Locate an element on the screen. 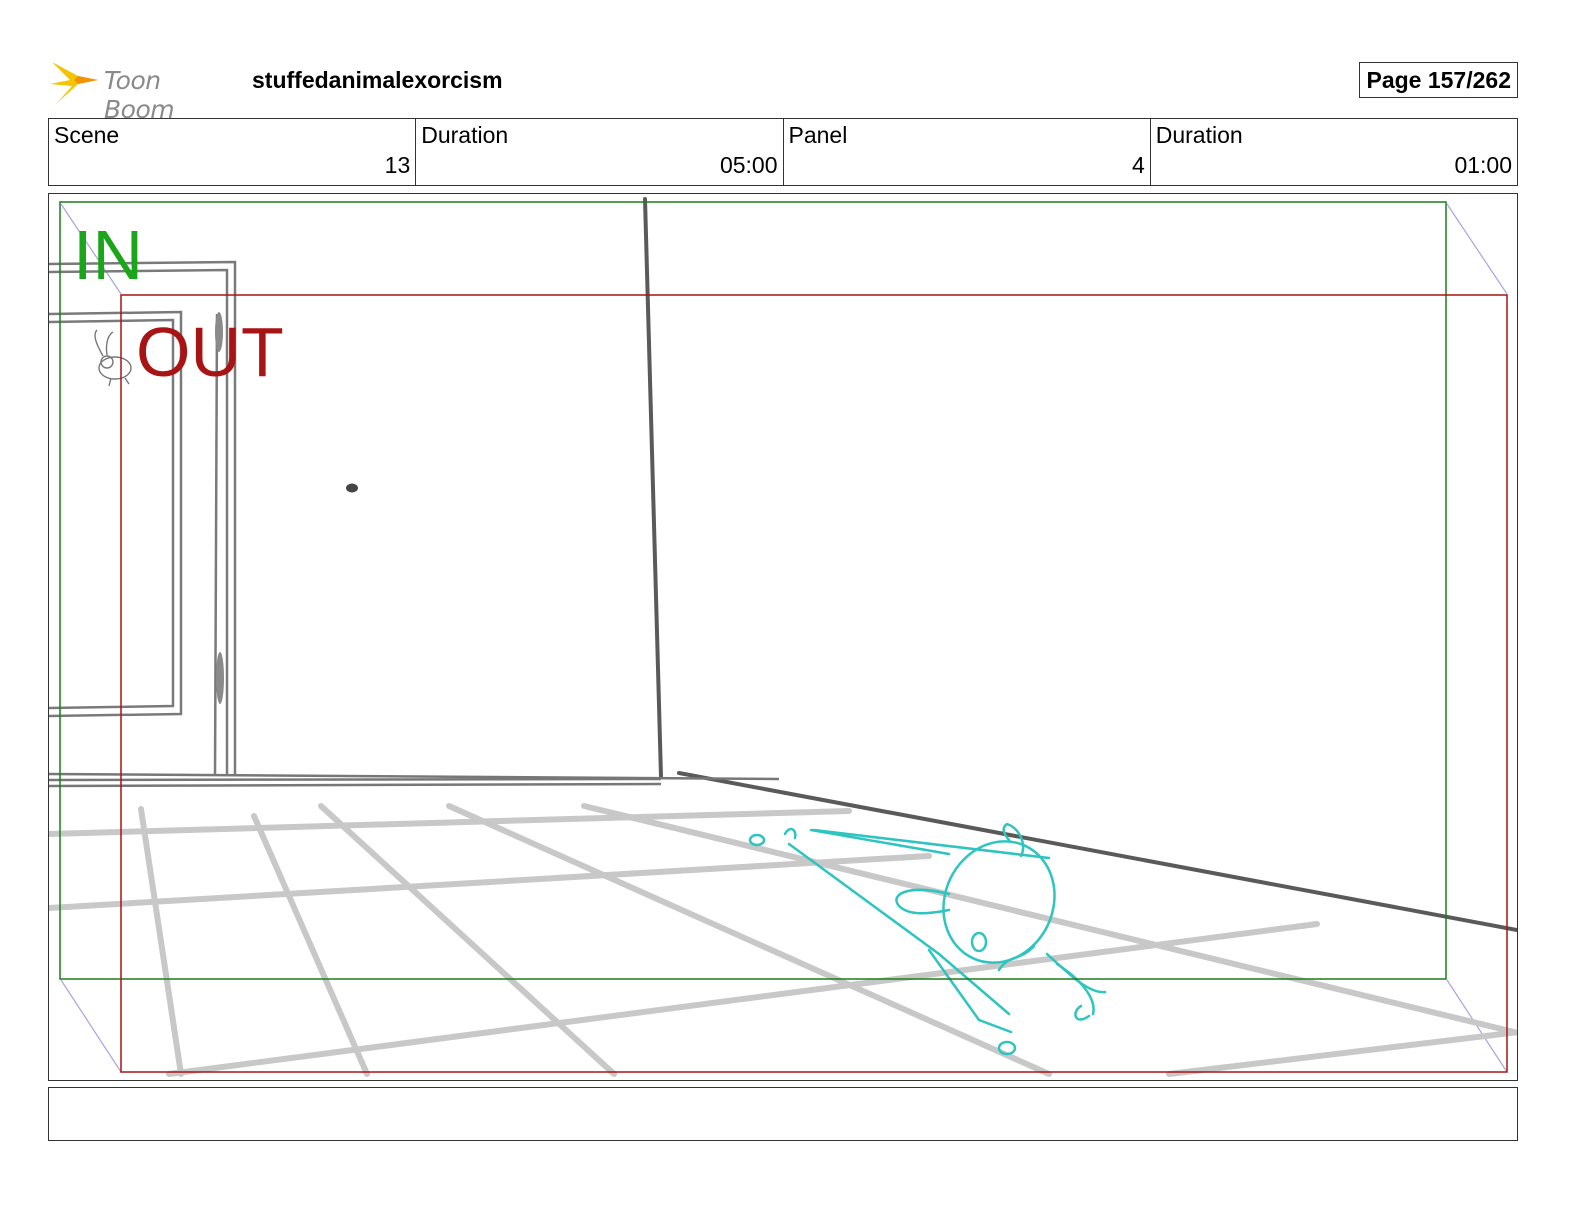 This screenshot has height=1224, width=1584. panel-notes-box is located at coordinates (783, 1114).